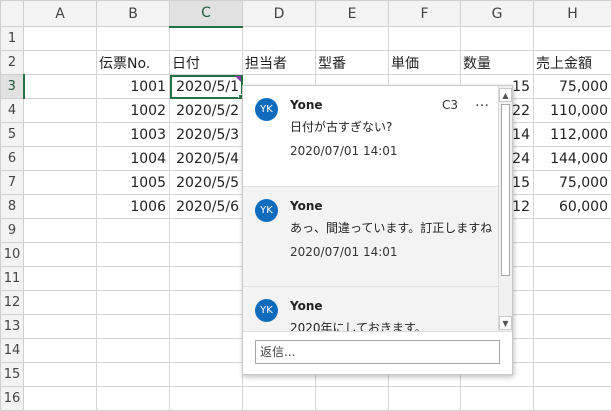  Describe the element at coordinates (133, 158) in the screenshot. I see `slip-cell: 1004` at that location.